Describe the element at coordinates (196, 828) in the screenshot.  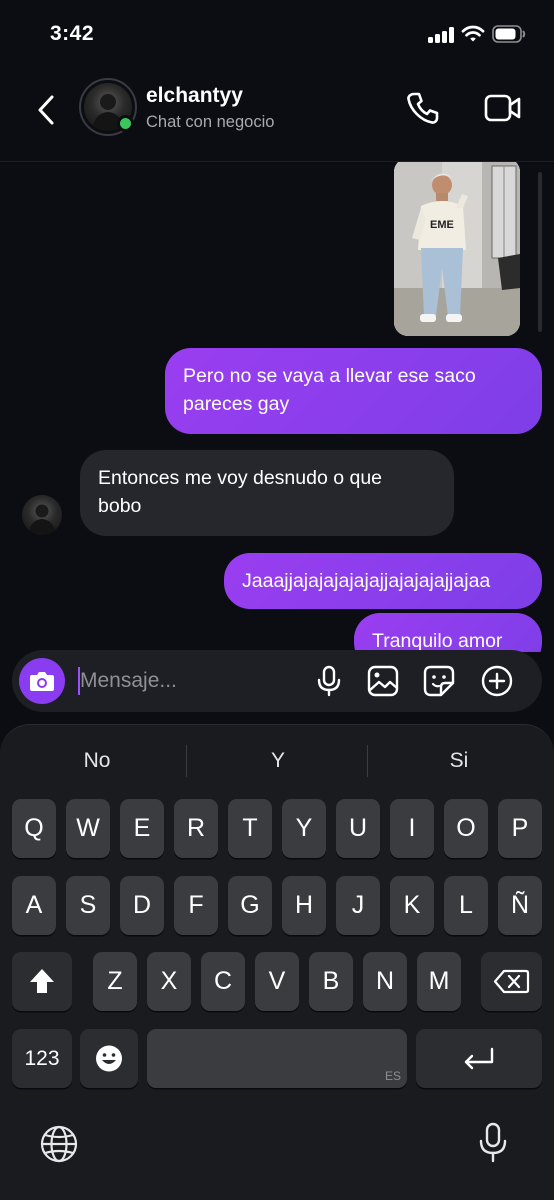
I see `key-r: R` at that location.